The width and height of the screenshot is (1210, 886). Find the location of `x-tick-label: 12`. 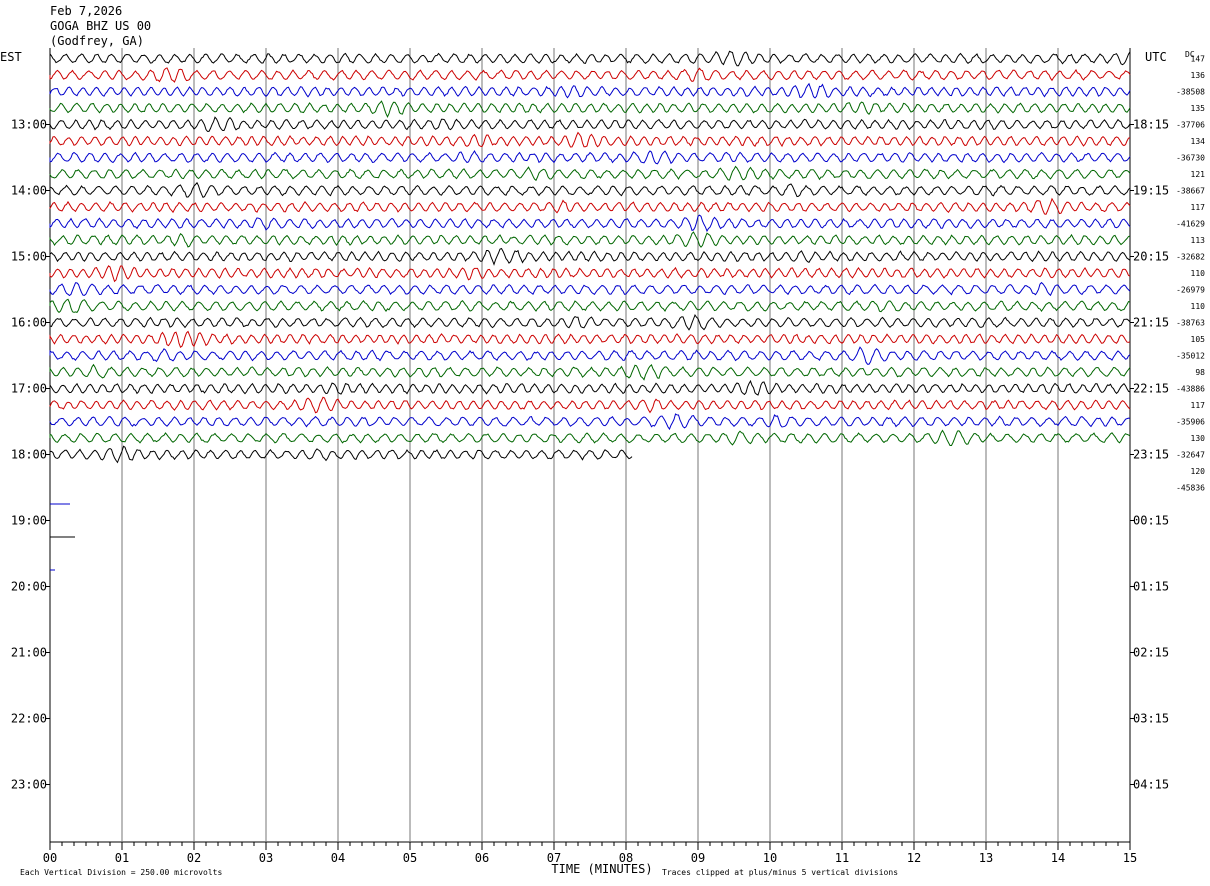

x-tick-label: 12 is located at coordinates (914, 858).